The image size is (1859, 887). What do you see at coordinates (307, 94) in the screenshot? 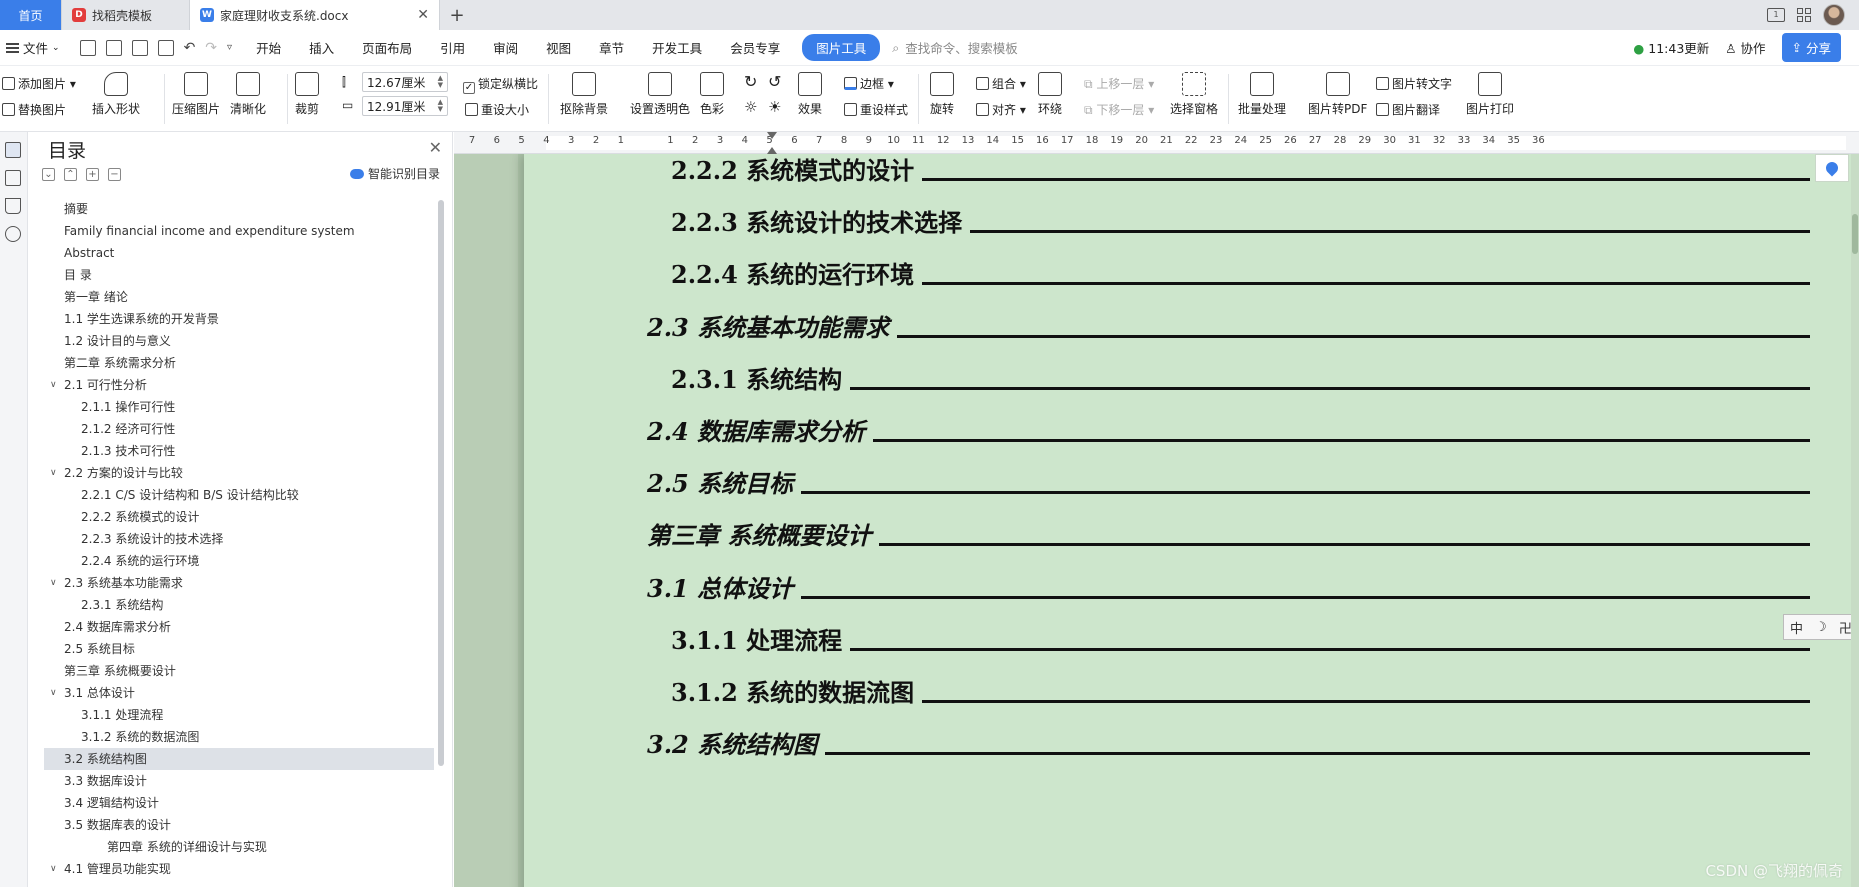
I see `crop-button: 裁剪` at bounding box center [307, 94].